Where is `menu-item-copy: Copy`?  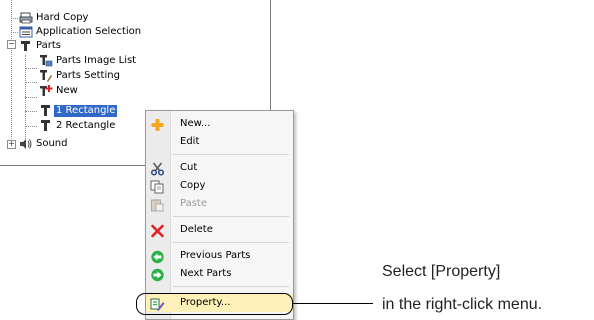 menu-item-copy: Copy is located at coordinates (219, 186).